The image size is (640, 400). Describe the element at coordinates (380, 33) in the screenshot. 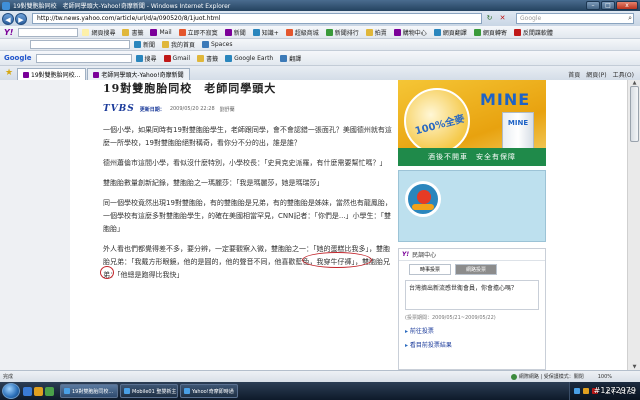

I see `yahoo-toolbar-item-label: 拍賣` at that location.